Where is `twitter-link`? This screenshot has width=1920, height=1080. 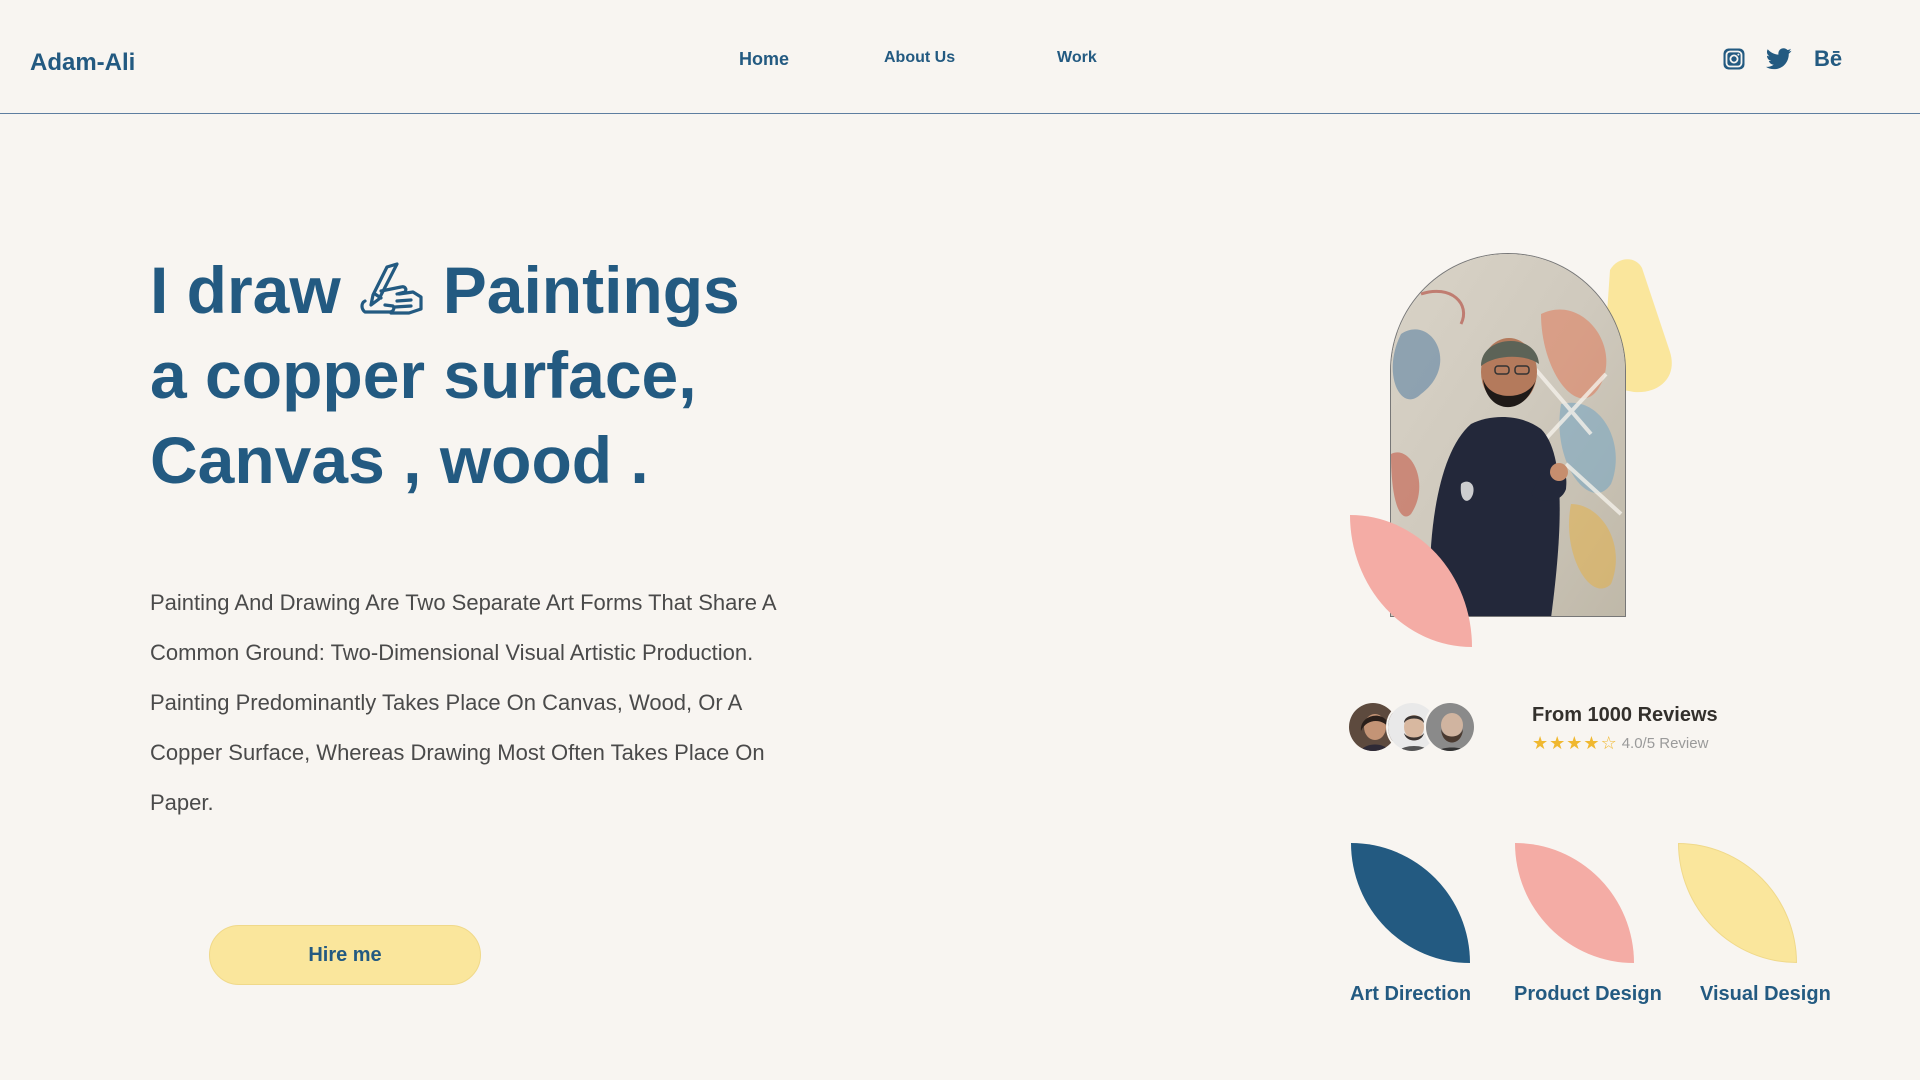
twitter-link is located at coordinates (1779, 59).